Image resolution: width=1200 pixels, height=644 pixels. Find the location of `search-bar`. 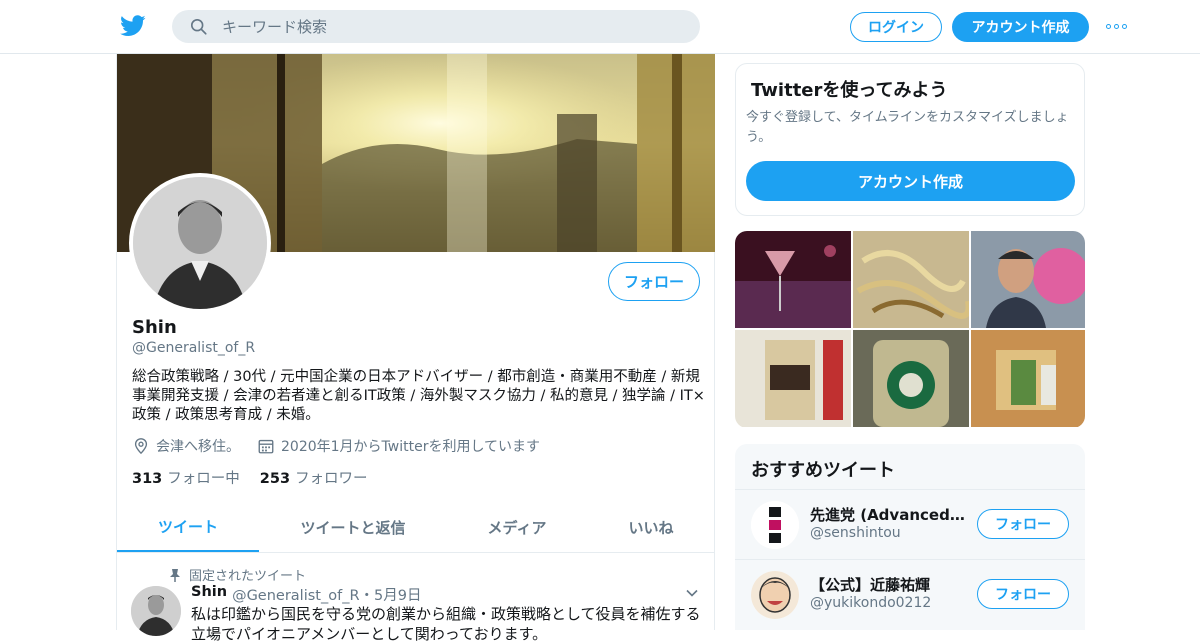

search-bar is located at coordinates (436, 26).